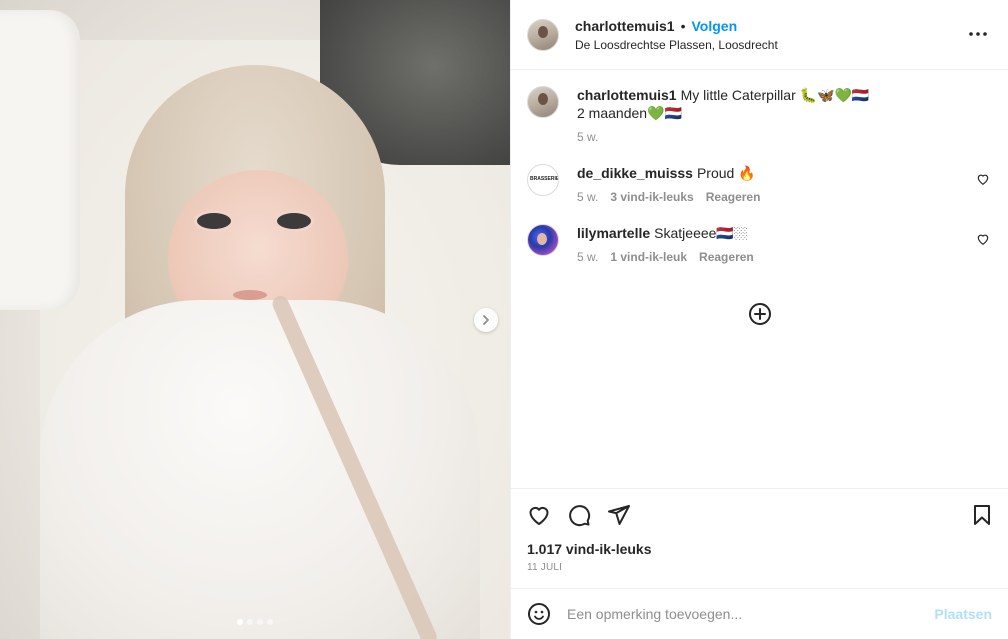  I want to click on more-options-button, so click(978, 34).